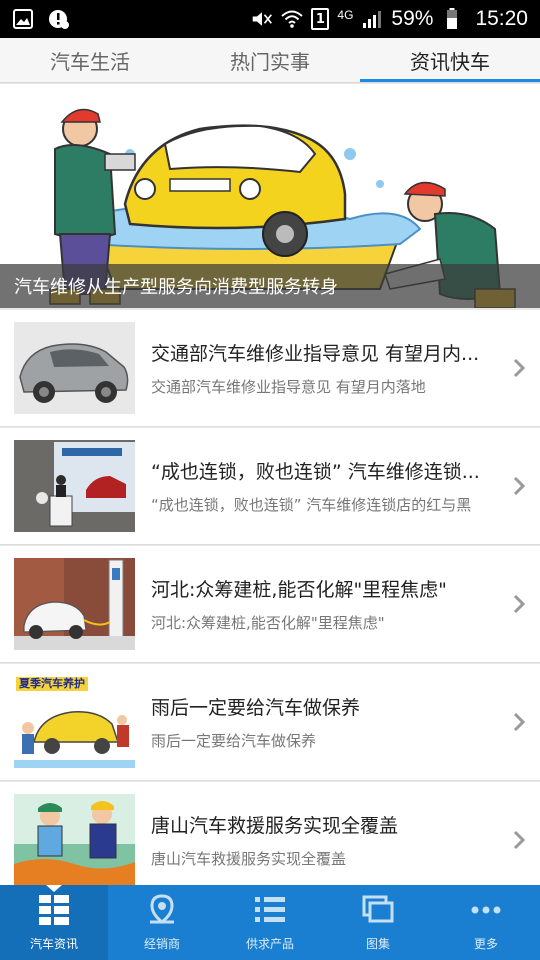 The height and width of the screenshot is (960, 540). I want to click on gallery-stack-icon, so click(378, 910).